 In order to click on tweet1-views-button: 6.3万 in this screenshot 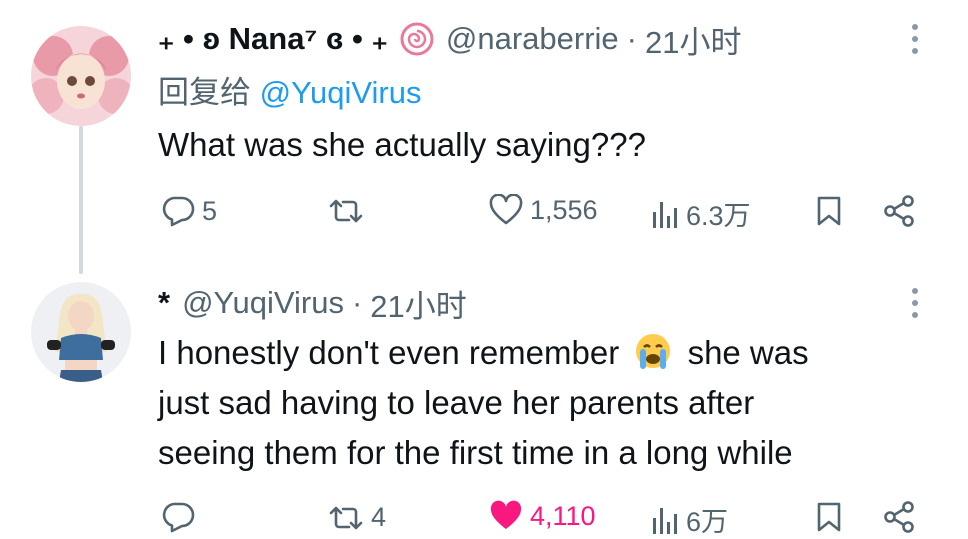, I will do `click(700, 213)`.